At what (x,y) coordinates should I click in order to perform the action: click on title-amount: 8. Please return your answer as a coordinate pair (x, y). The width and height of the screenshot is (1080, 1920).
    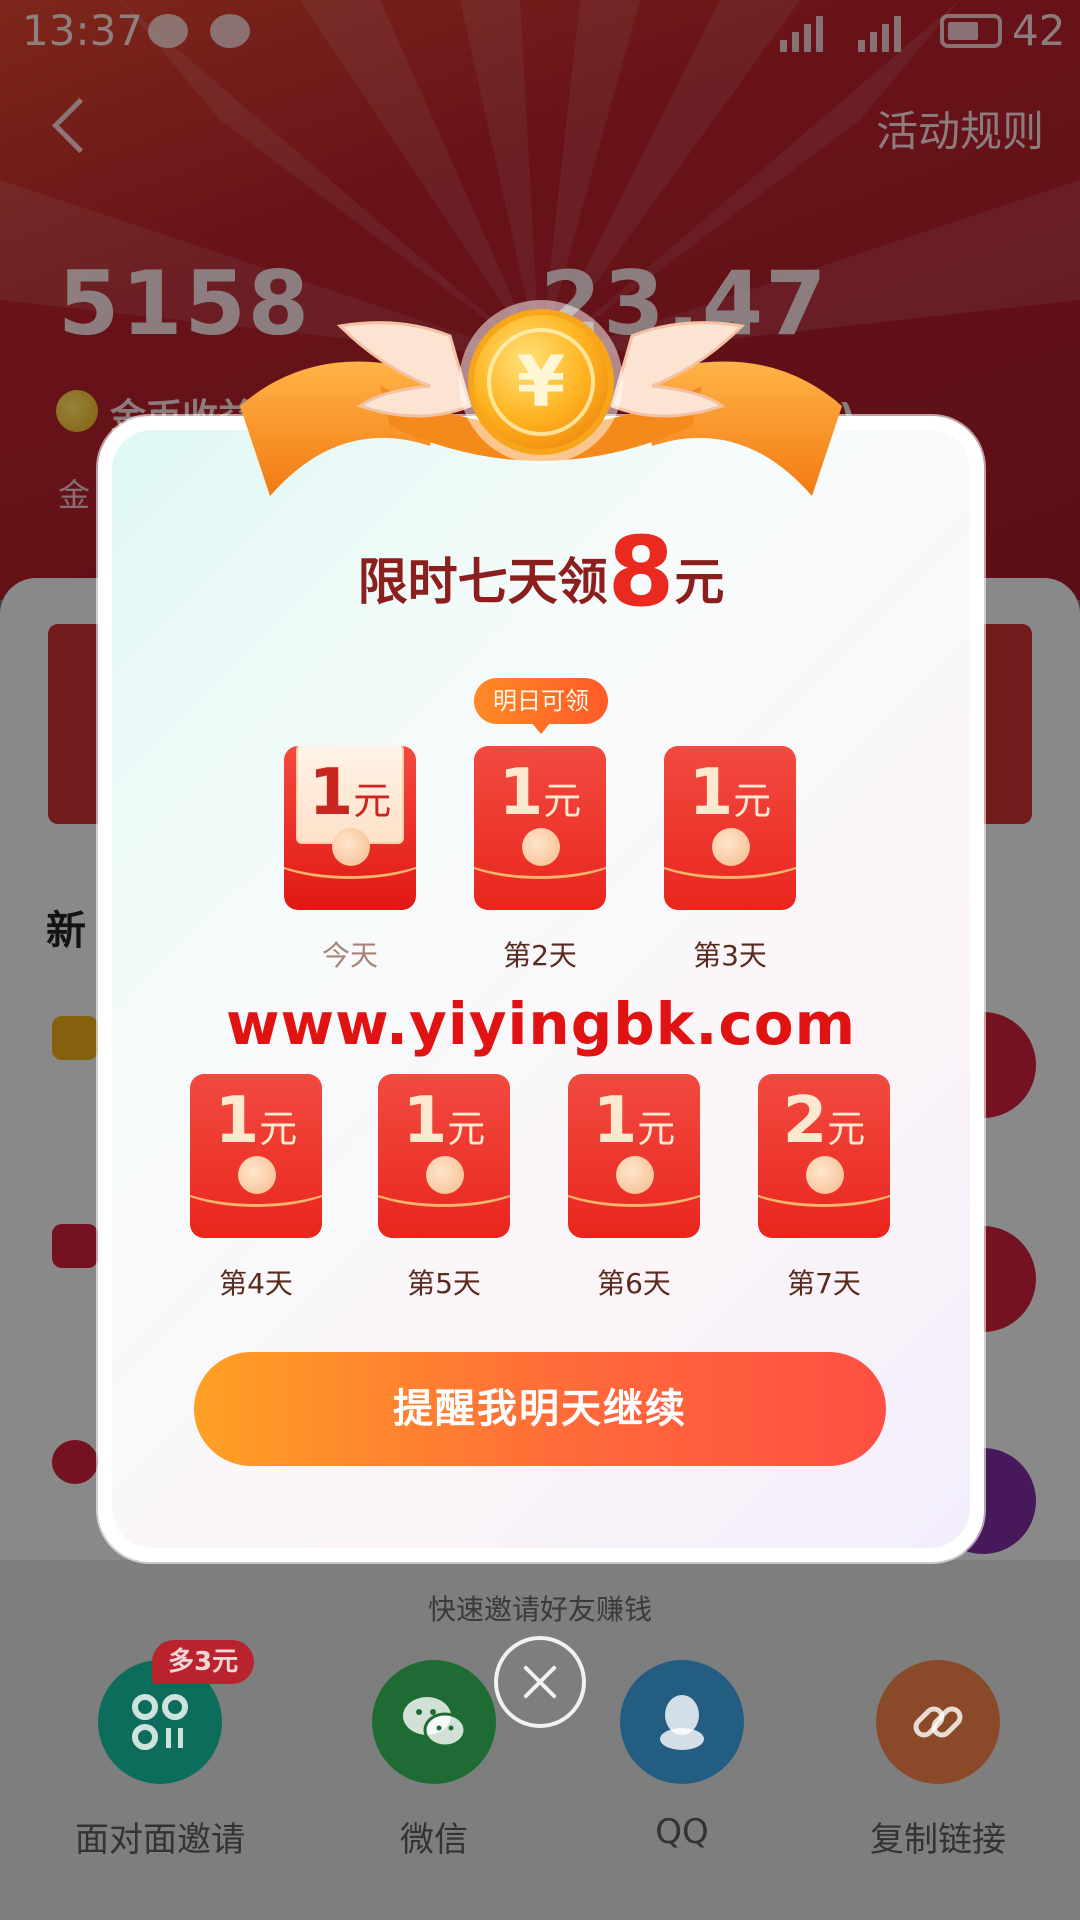
    Looking at the image, I should click on (641, 572).